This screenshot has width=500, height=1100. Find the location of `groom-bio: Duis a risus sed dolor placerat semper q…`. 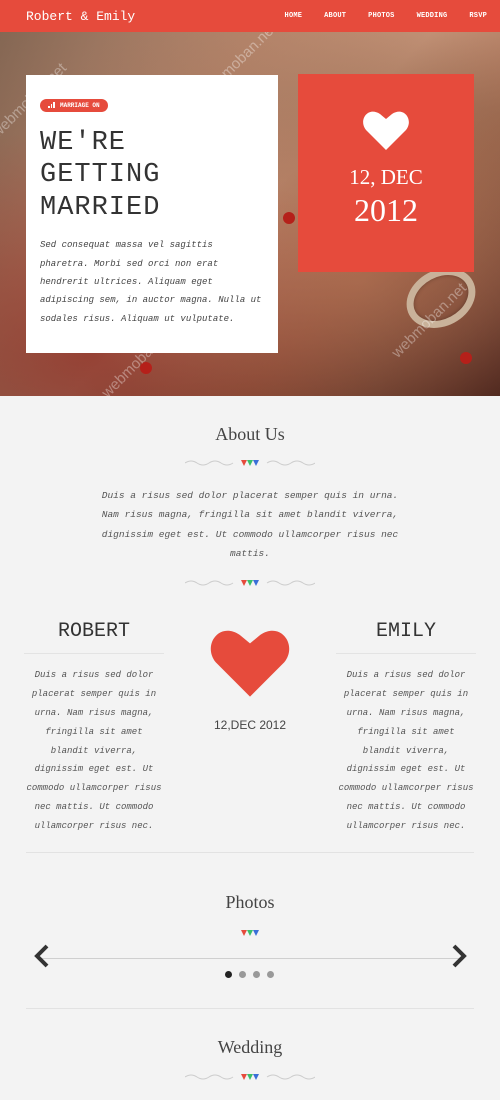

groom-bio: Duis a risus sed dolor placerat semper q… is located at coordinates (94, 751).